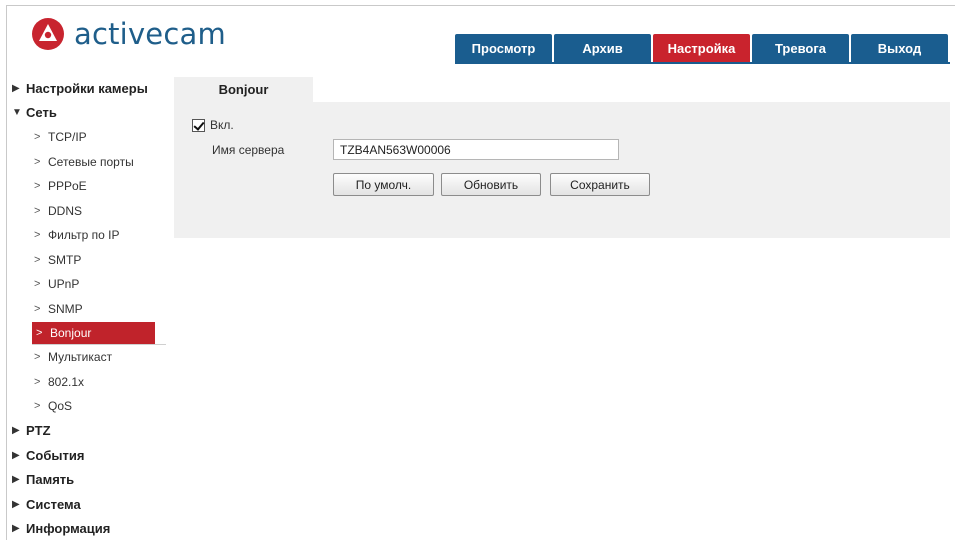 The width and height of the screenshot is (955, 540). What do you see at coordinates (90, 113) in the screenshot?
I see `sidebar-section-network: ▼ Сеть` at bounding box center [90, 113].